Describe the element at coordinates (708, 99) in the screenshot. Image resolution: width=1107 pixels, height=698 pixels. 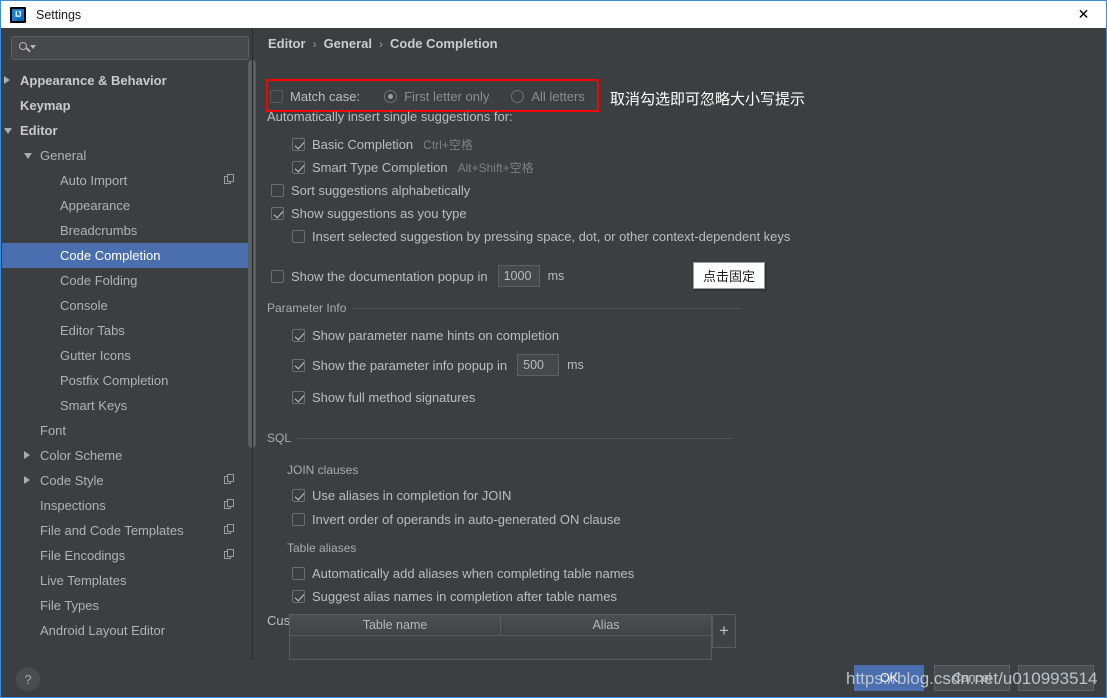
I see `chinese-annotation: 取消勾选即可忽略大小写提示` at that location.